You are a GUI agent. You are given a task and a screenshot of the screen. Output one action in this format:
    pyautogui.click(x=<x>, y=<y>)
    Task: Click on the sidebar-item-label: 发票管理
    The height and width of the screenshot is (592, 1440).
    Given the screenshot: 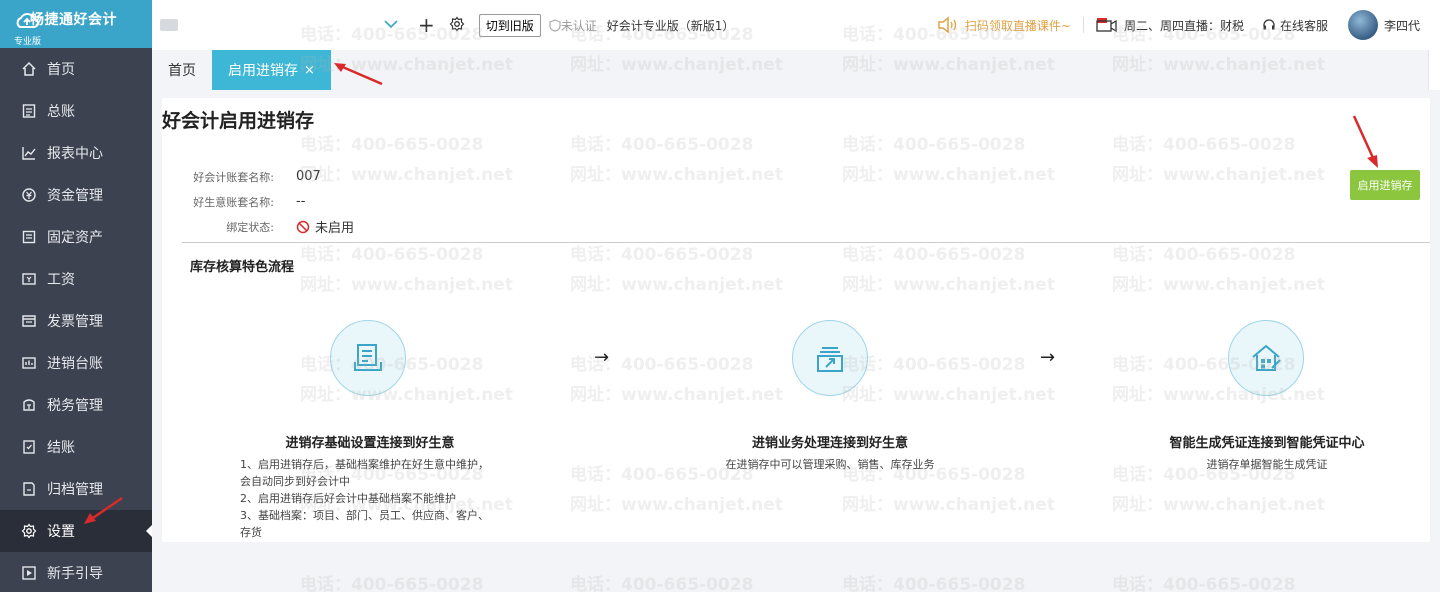 What is the action you would take?
    pyautogui.click(x=75, y=322)
    